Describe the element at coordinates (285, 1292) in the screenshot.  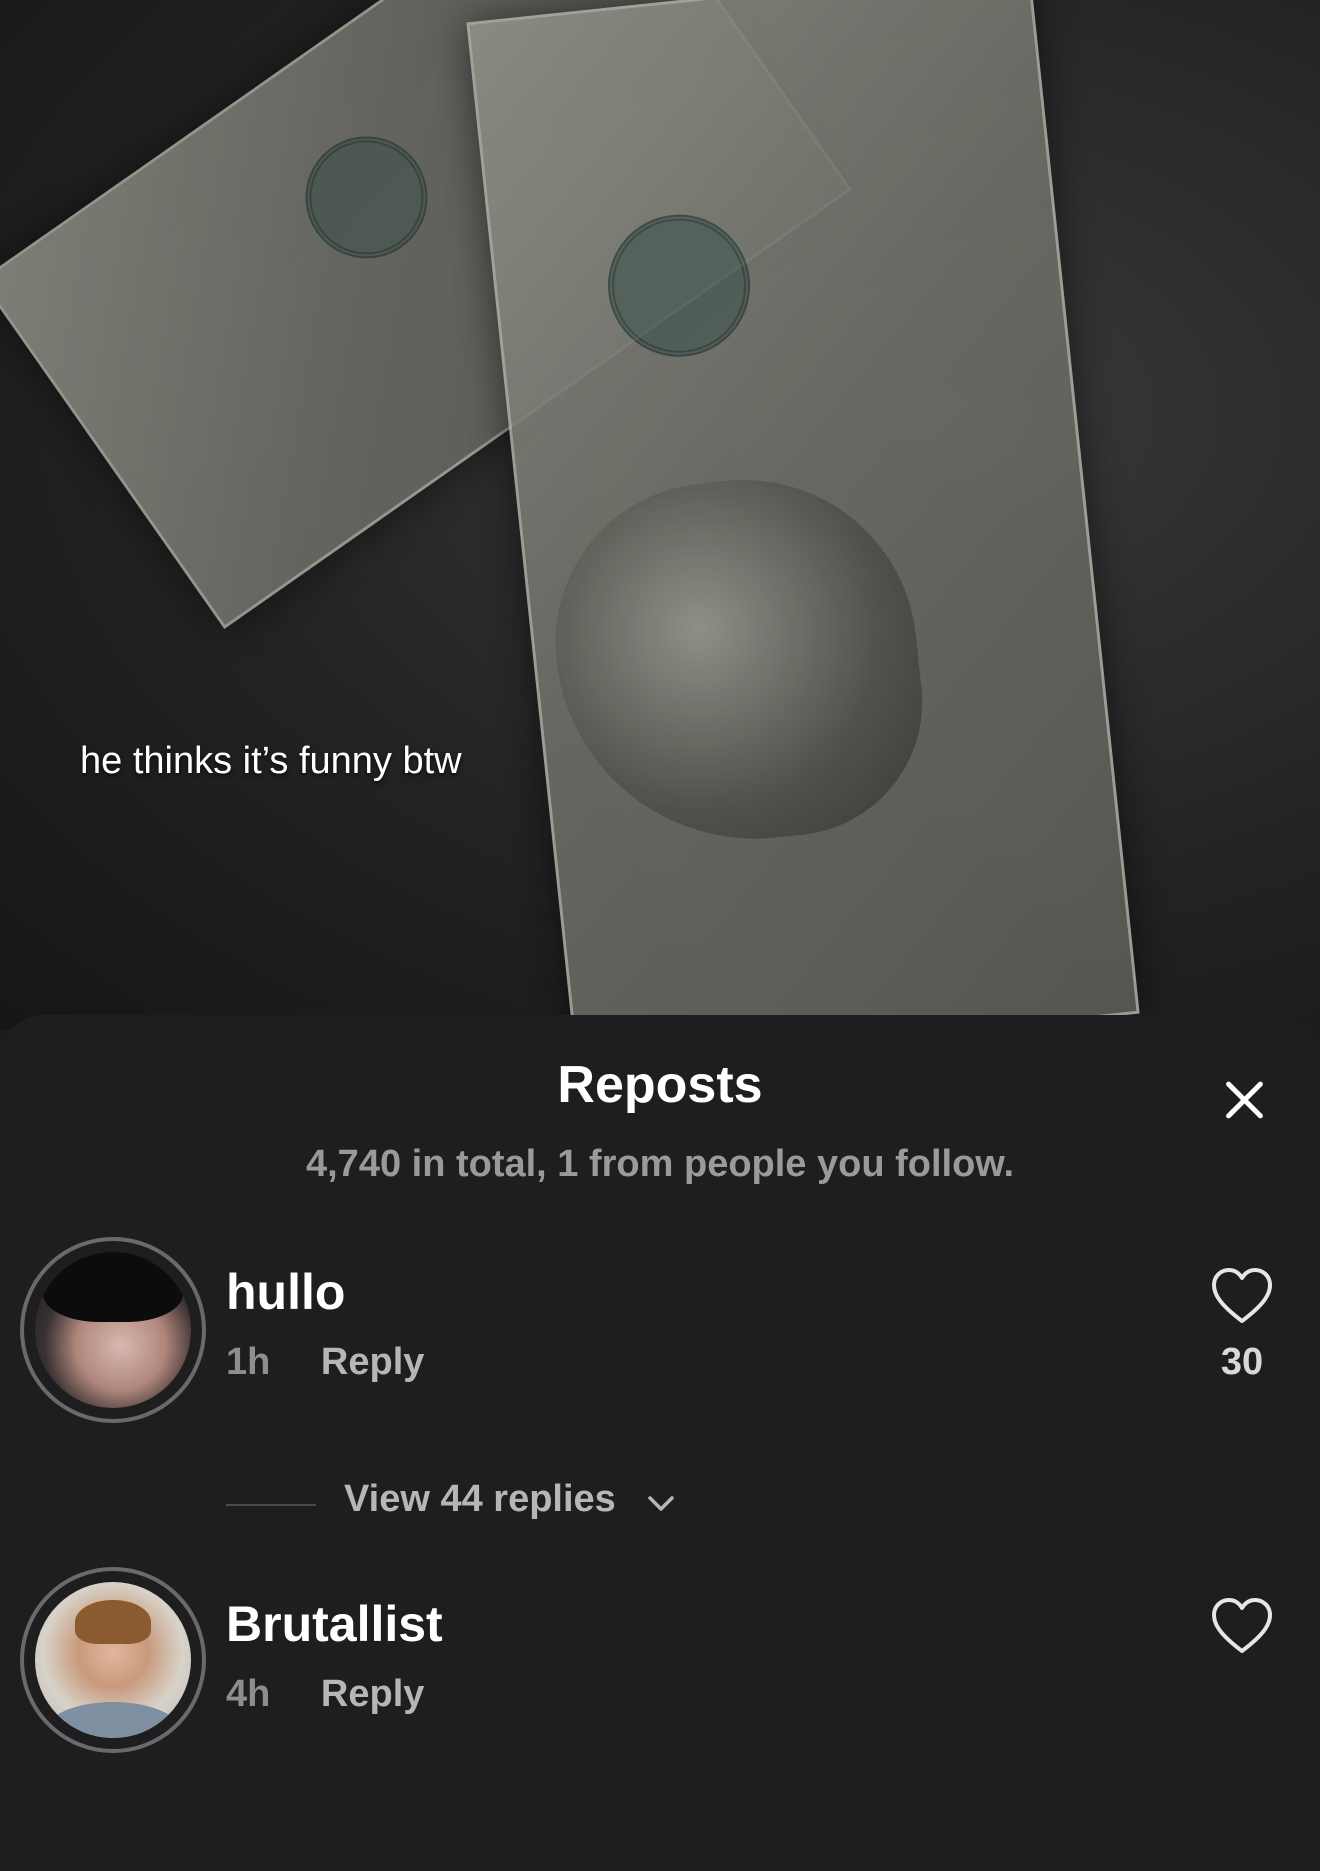
I see `comment-username: hullo` at that location.